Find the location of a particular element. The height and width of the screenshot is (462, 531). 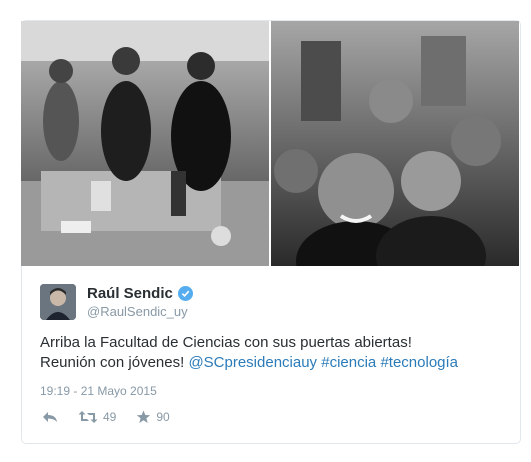

retweet-button: 49 is located at coordinates (97, 417).